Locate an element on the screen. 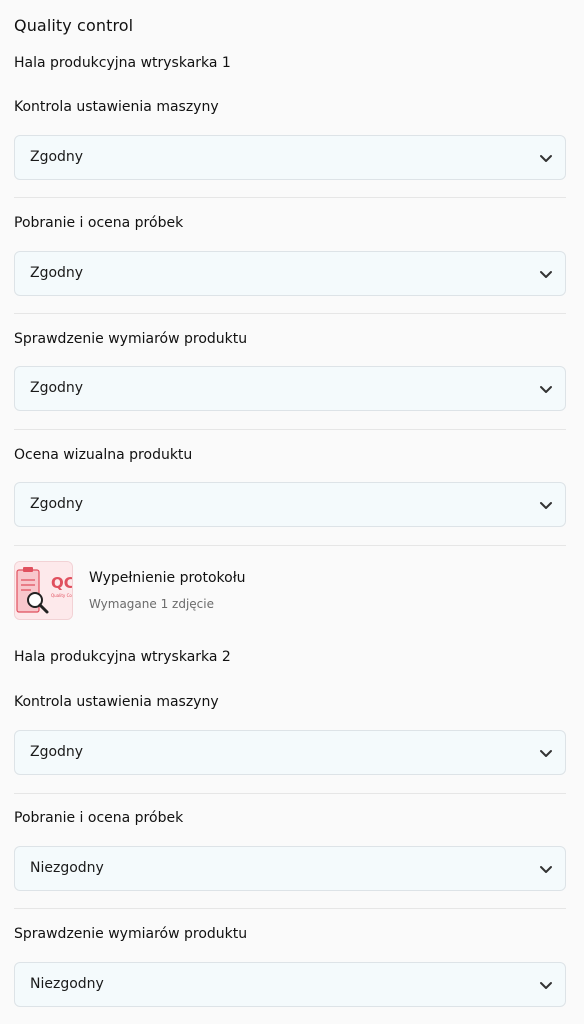 The height and width of the screenshot is (1024, 584). page-title: Quality control is located at coordinates (74, 25).